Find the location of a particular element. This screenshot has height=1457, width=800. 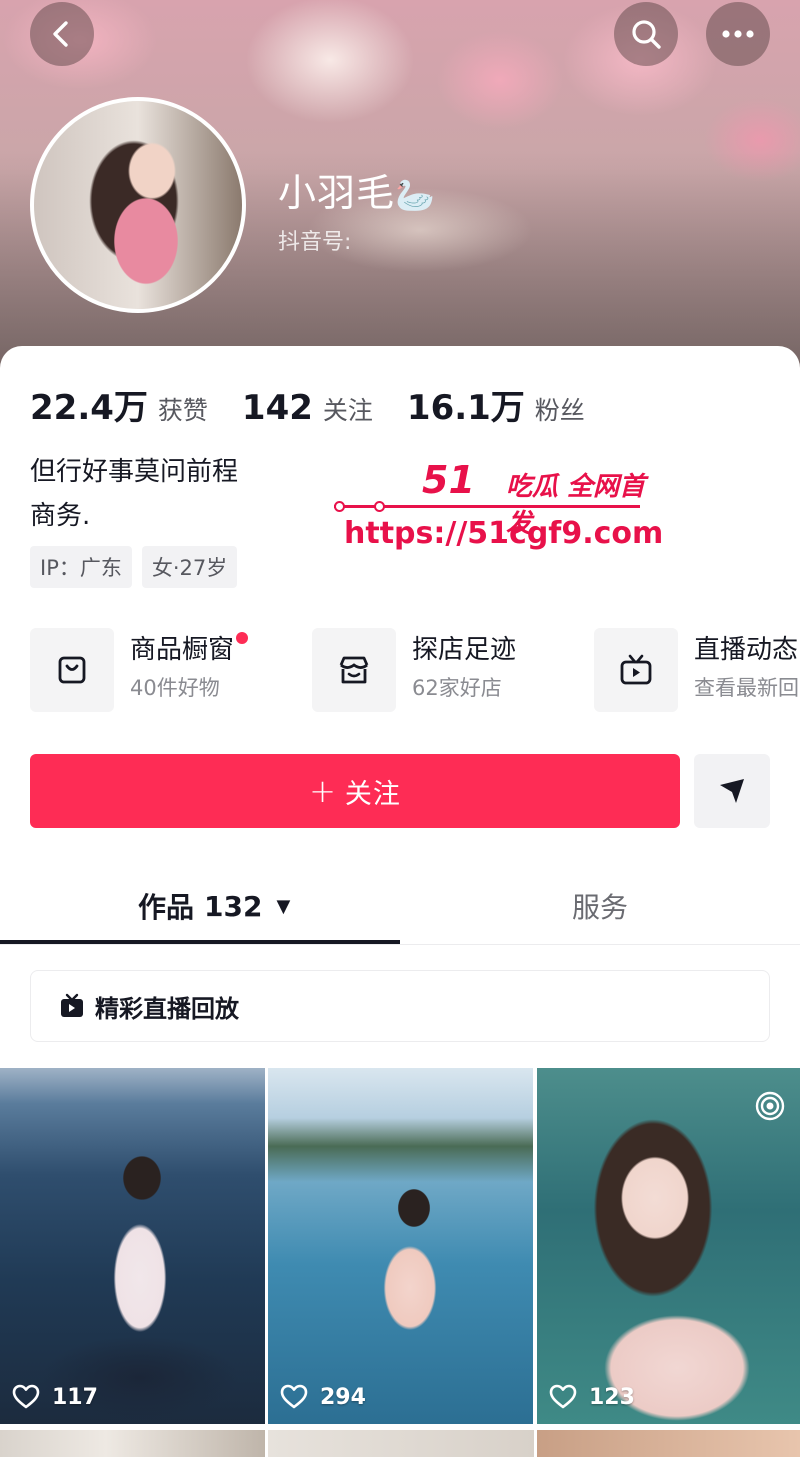

feature-text: 探店足迹 62家好店 is located at coordinates (464, 672).